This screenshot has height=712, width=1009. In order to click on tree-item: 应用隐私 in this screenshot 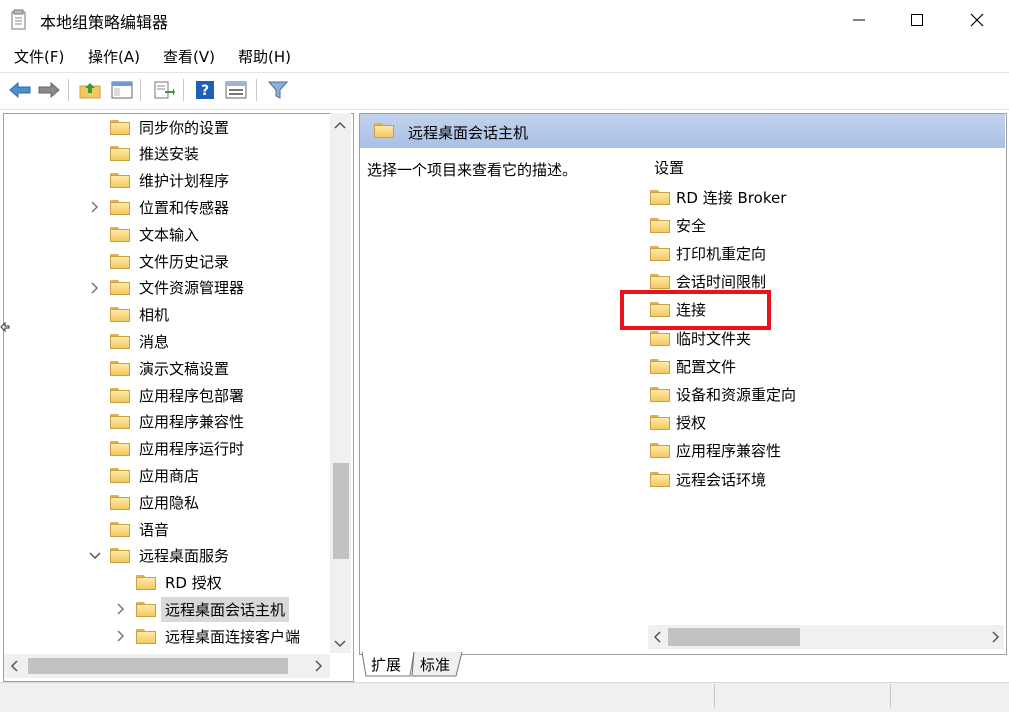, I will do `click(143, 502)`.